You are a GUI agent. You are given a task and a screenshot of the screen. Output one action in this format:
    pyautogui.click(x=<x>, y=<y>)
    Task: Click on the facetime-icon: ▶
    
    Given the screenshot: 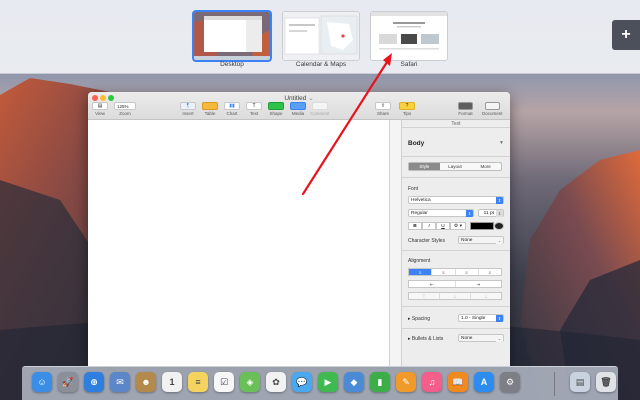 What is the action you would take?
    pyautogui.click(x=328, y=382)
    